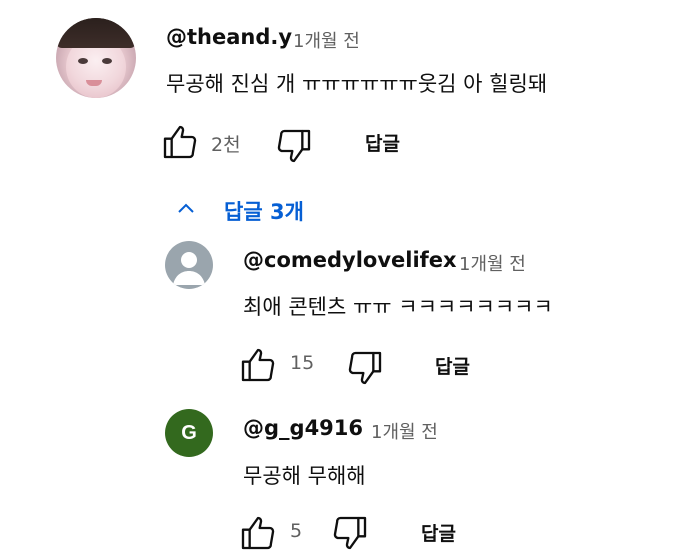  What do you see at coordinates (296, 531) in the screenshot?
I see `like-count: 5` at bounding box center [296, 531].